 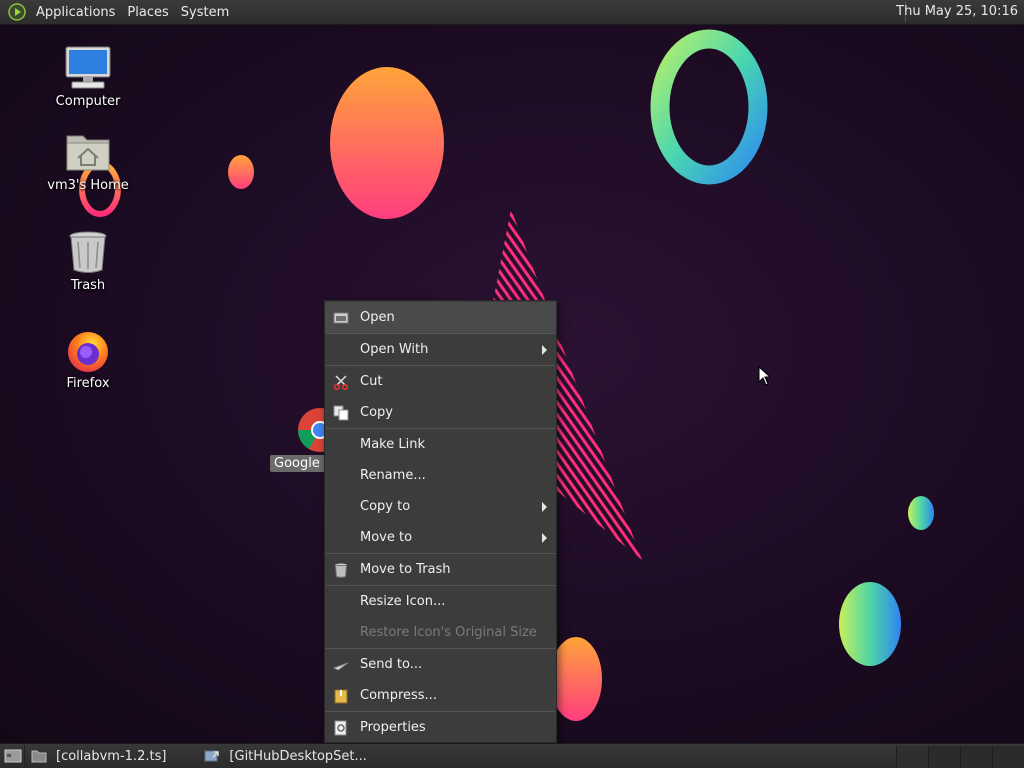 I want to click on show-desktop-button, so click(x=13, y=756).